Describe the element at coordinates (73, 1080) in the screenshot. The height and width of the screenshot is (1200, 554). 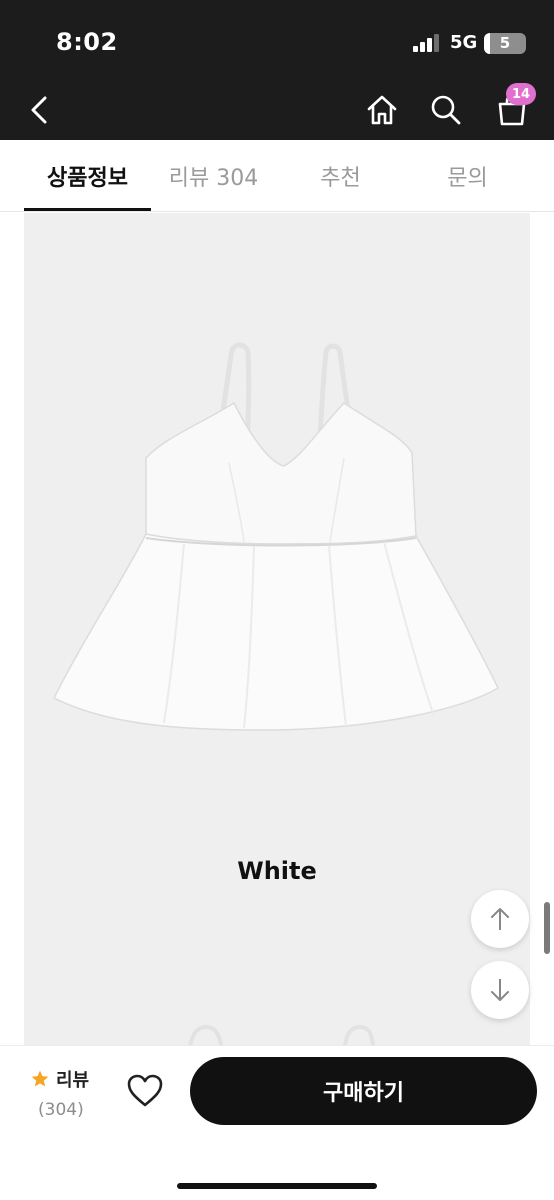
I see `review-label: 리뷰` at that location.